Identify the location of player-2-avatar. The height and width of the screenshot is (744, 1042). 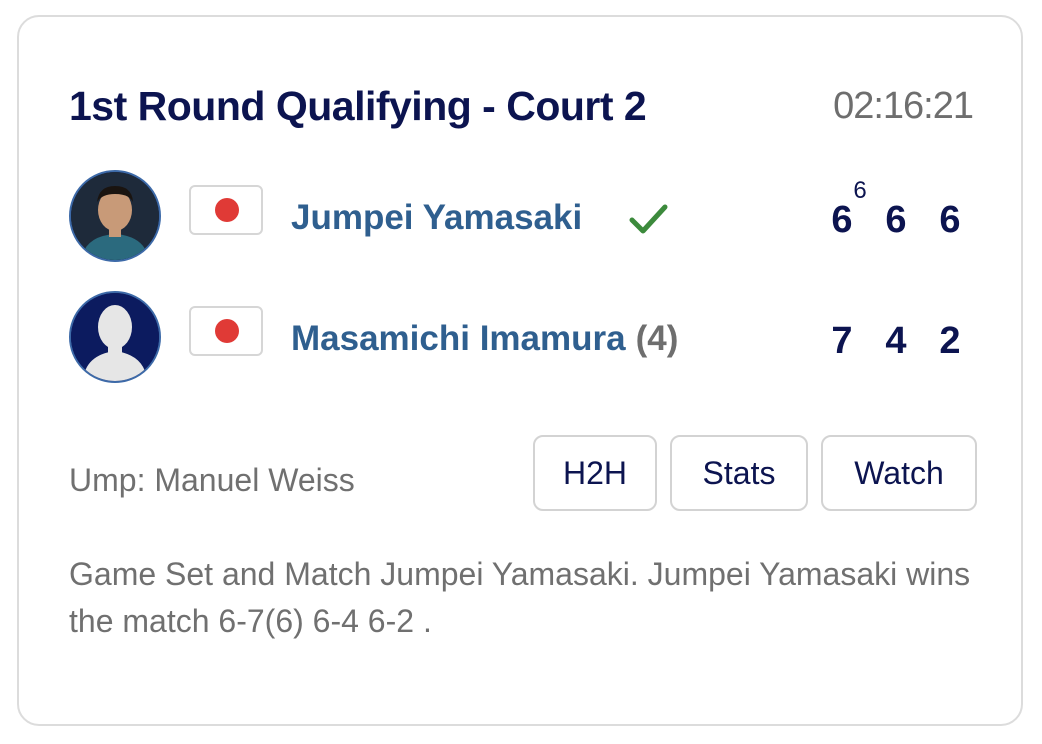
(115, 337).